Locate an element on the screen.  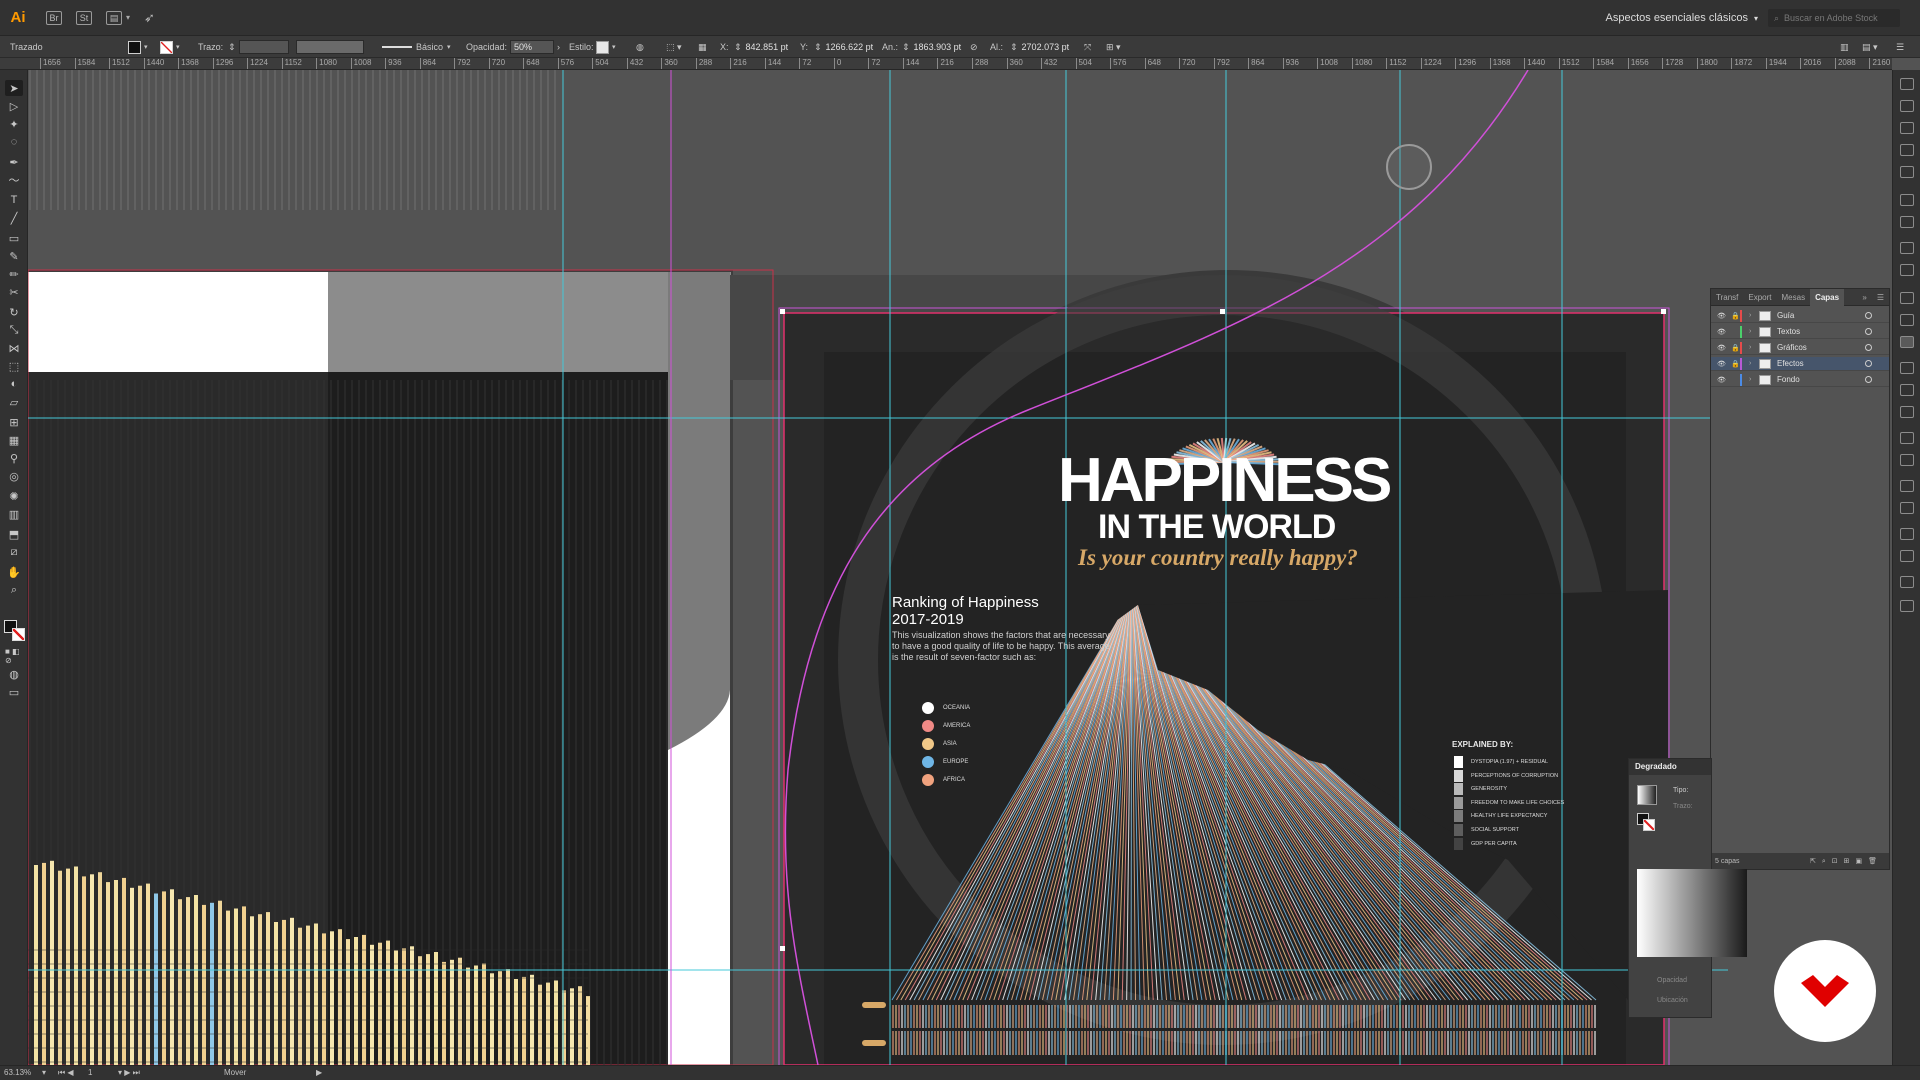
gradient-panel-title: Degradado is located at coordinates (1670, 767).